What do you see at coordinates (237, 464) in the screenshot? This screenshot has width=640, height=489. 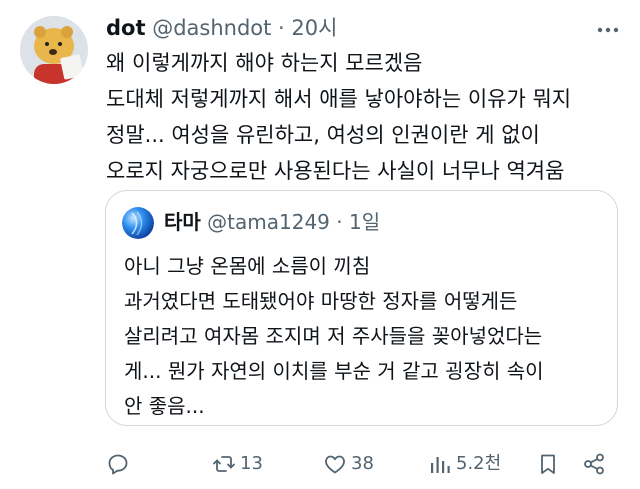 I see `retweet-button: 13` at bounding box center [237, 464].